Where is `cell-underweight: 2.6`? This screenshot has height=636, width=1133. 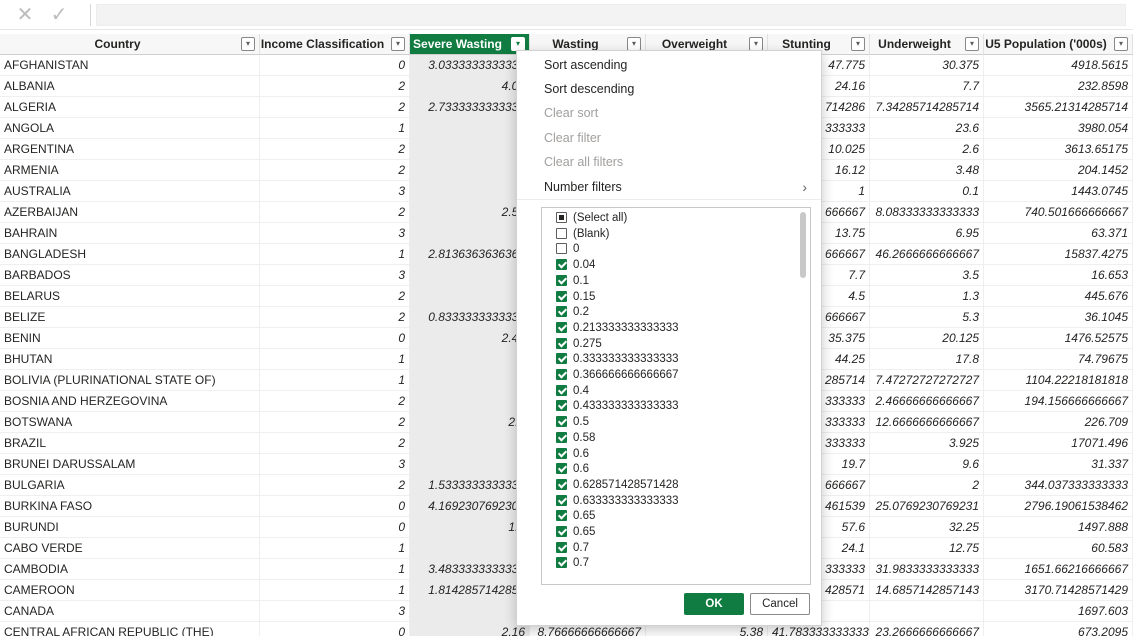
cell-underweight: 2.6 is located at coordinates (927, 149).